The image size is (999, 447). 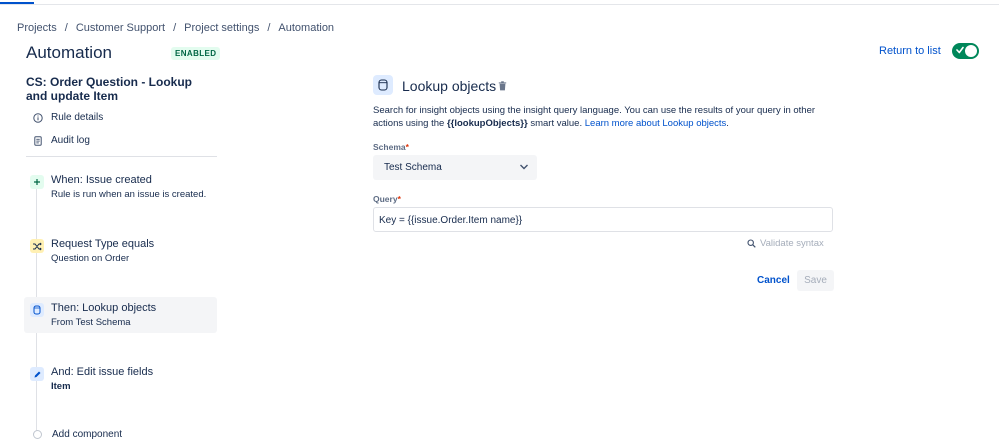 I want to click on query-input: Key = {{issue.Order.Item name}}, so click(x=603, y=219).